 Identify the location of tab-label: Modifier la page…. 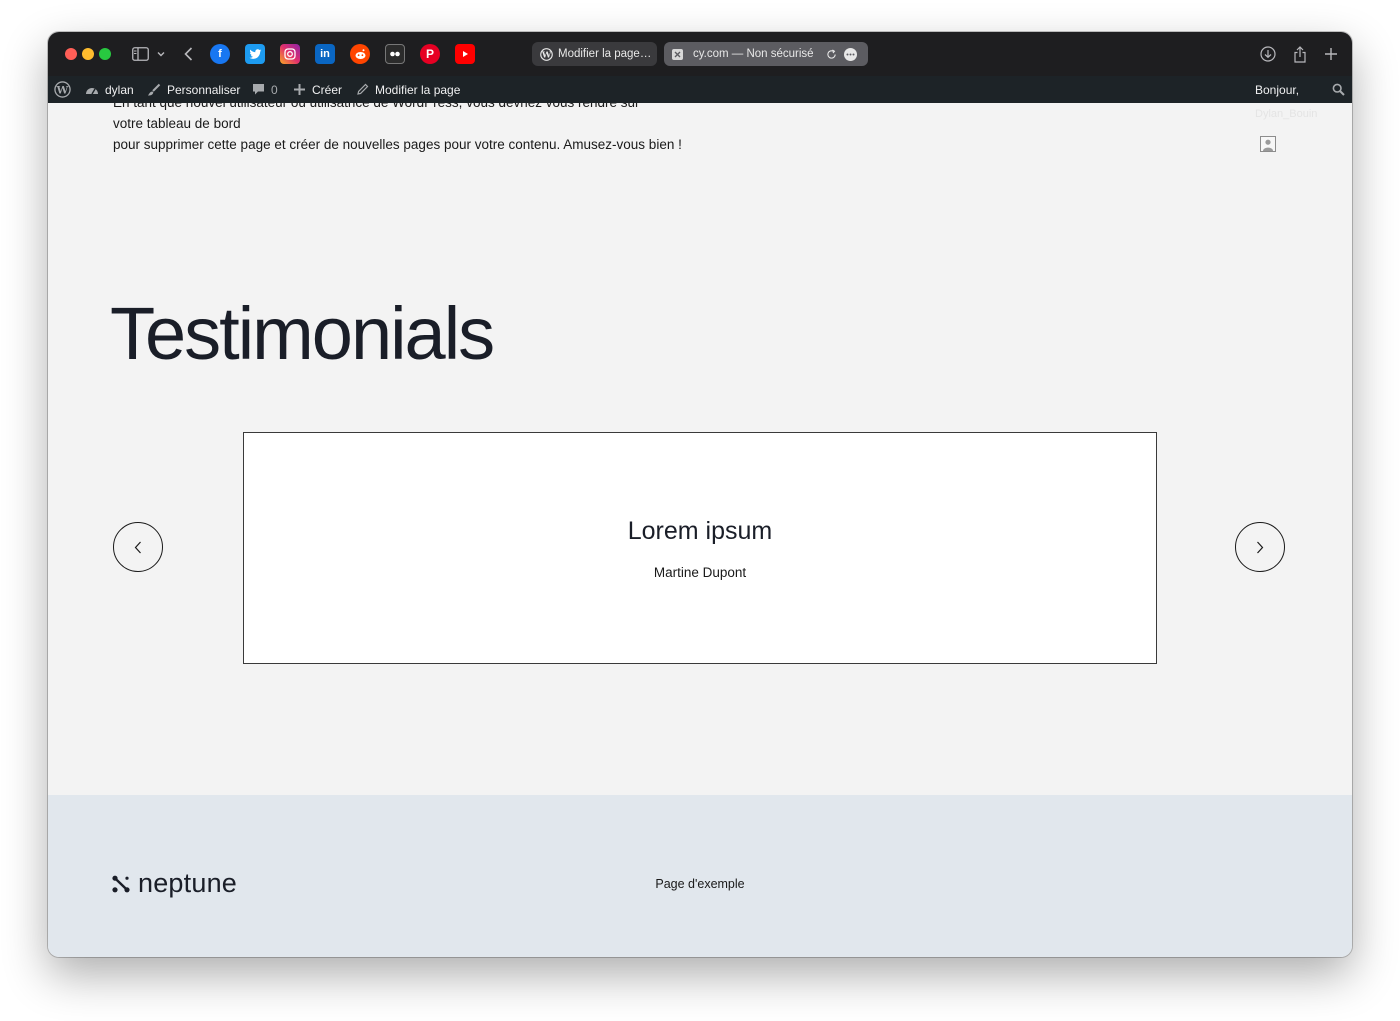
(605, 54).